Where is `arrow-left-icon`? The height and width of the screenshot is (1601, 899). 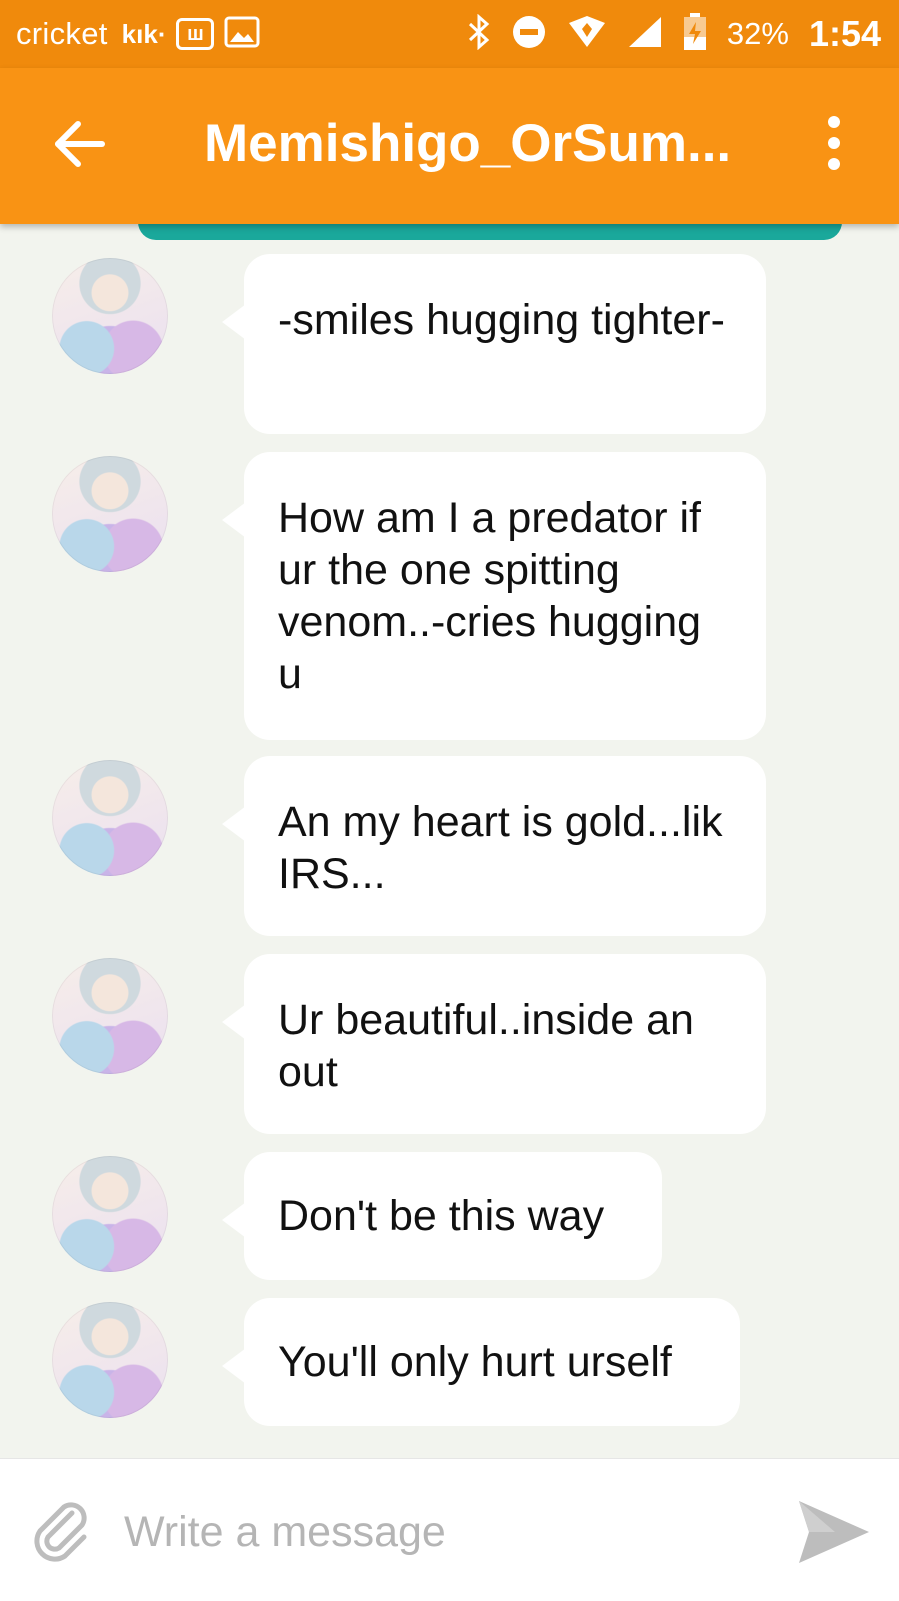
arrow-left-icon is located at coordinates (80, 144).